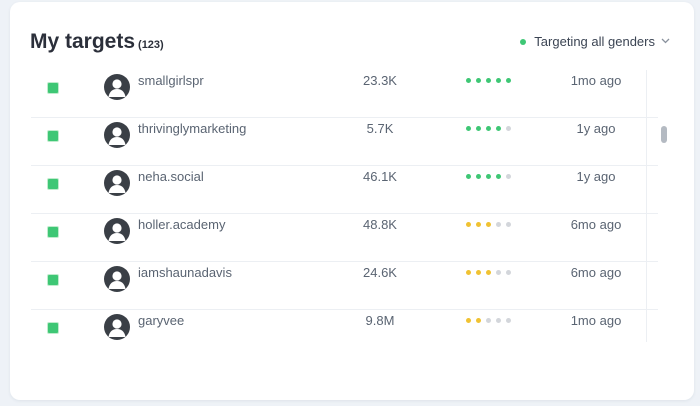 Image resolution: width=700 pixels, height=406 pixels. Describe the element at coordinates (380, 176) in the screenshot. I see `followers-count: 46.1K` at that location.